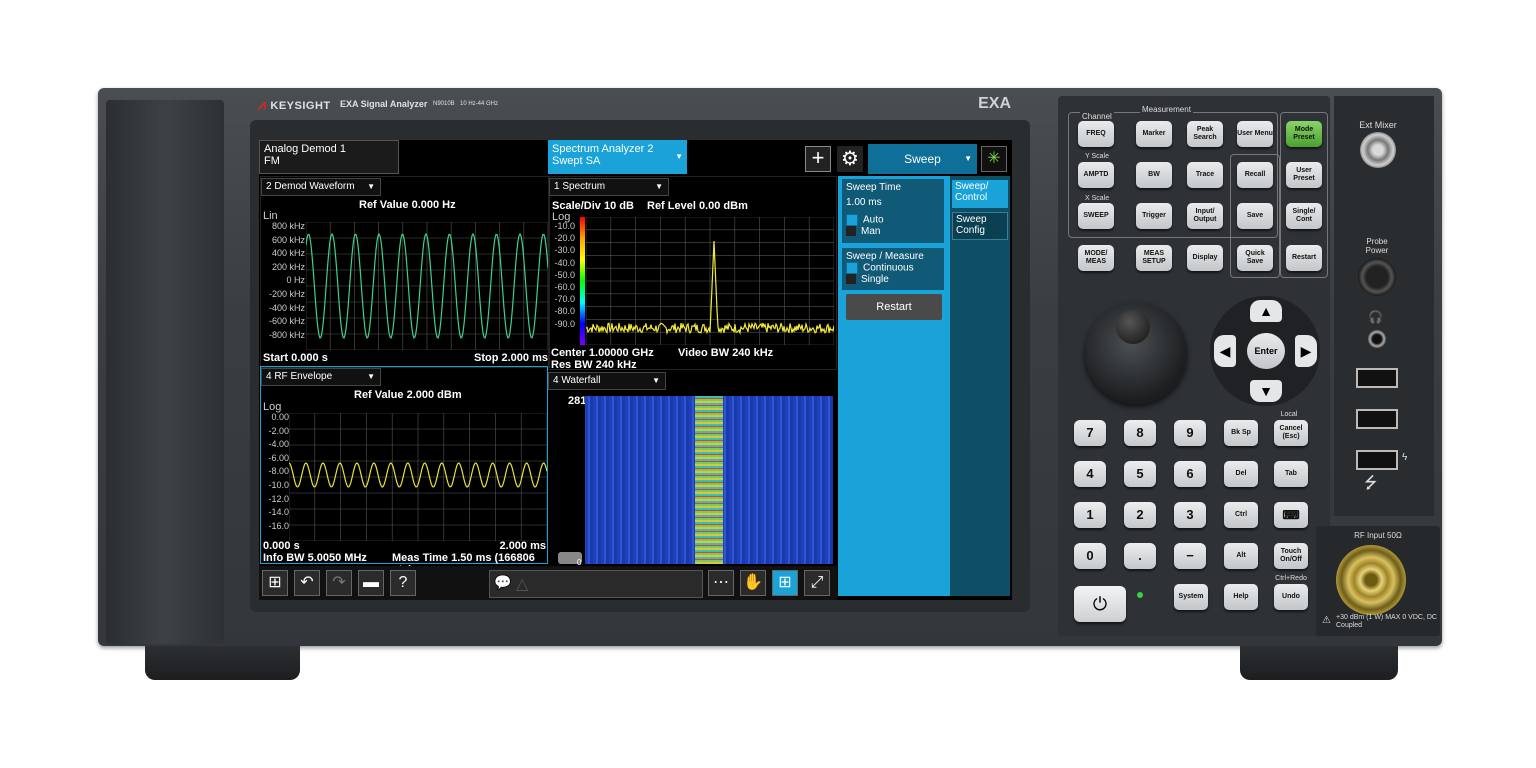 Image resolution: width=1536 pixels, height=768 pixels. What do you see at coordinates (1154, 134) in the screenshot?
I see `marker-key: Marker` at bounding box center [1154, 134].